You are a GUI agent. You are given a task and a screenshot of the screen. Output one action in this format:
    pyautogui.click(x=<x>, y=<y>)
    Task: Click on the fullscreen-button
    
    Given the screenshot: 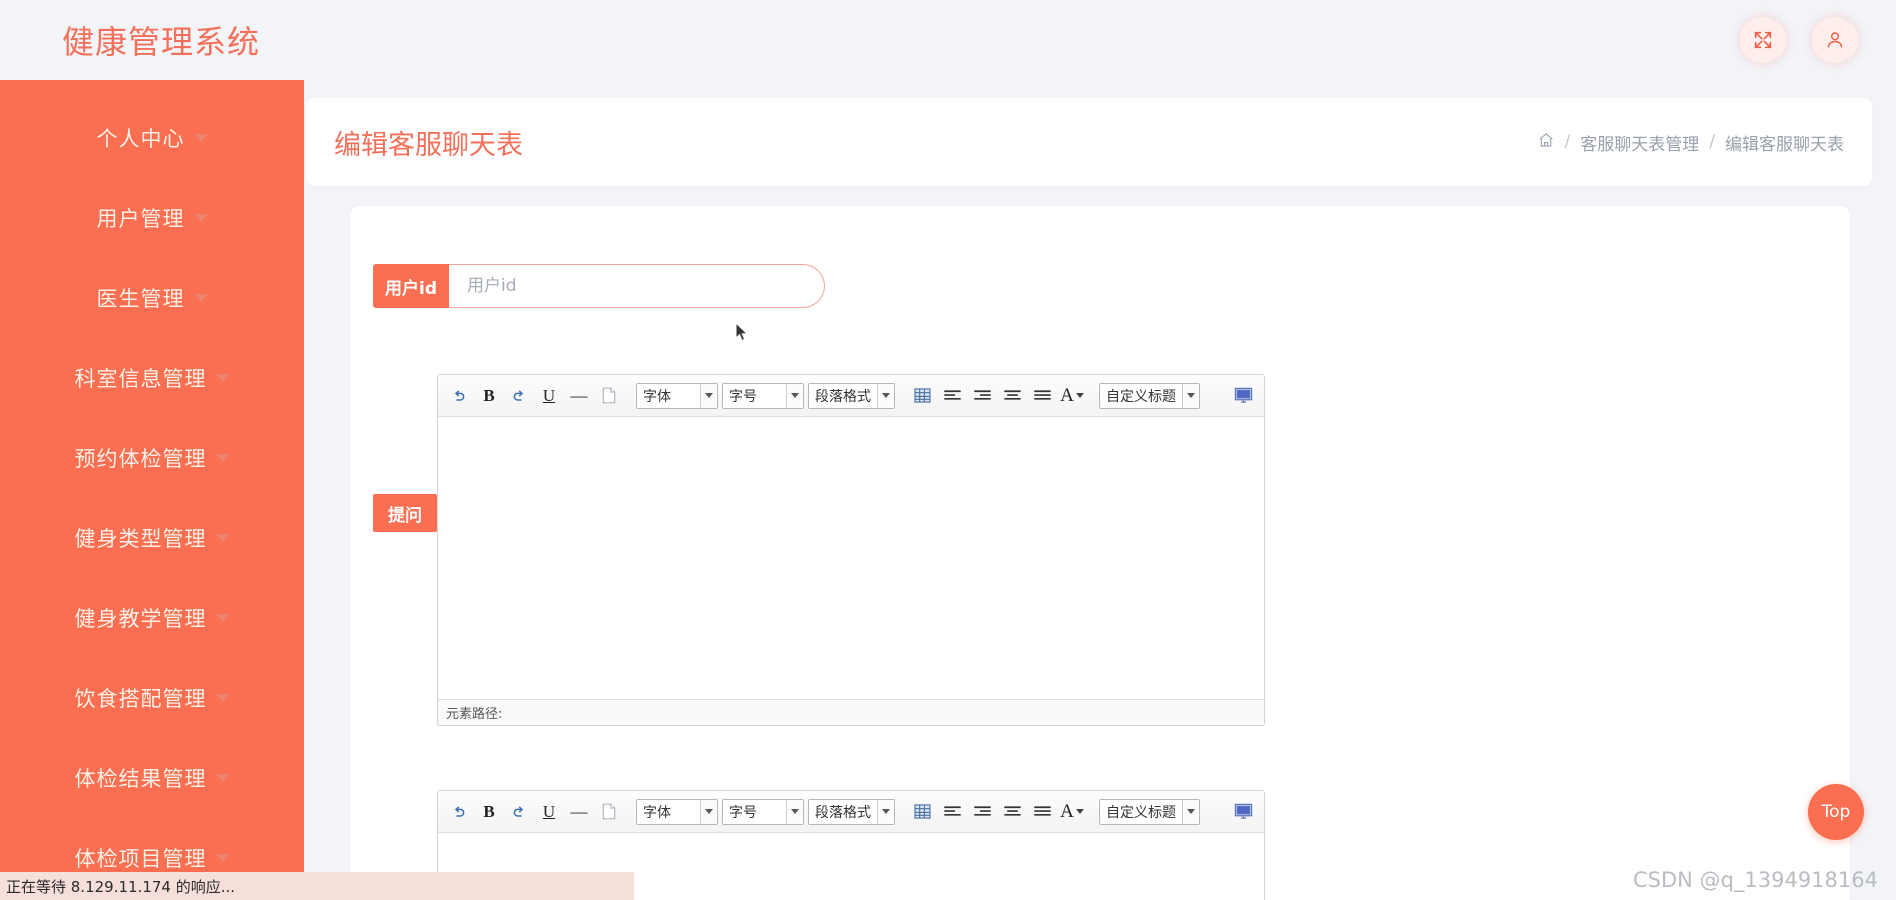 What is the action you would take?
    pyautogui.click(x=1763, y=40)
    